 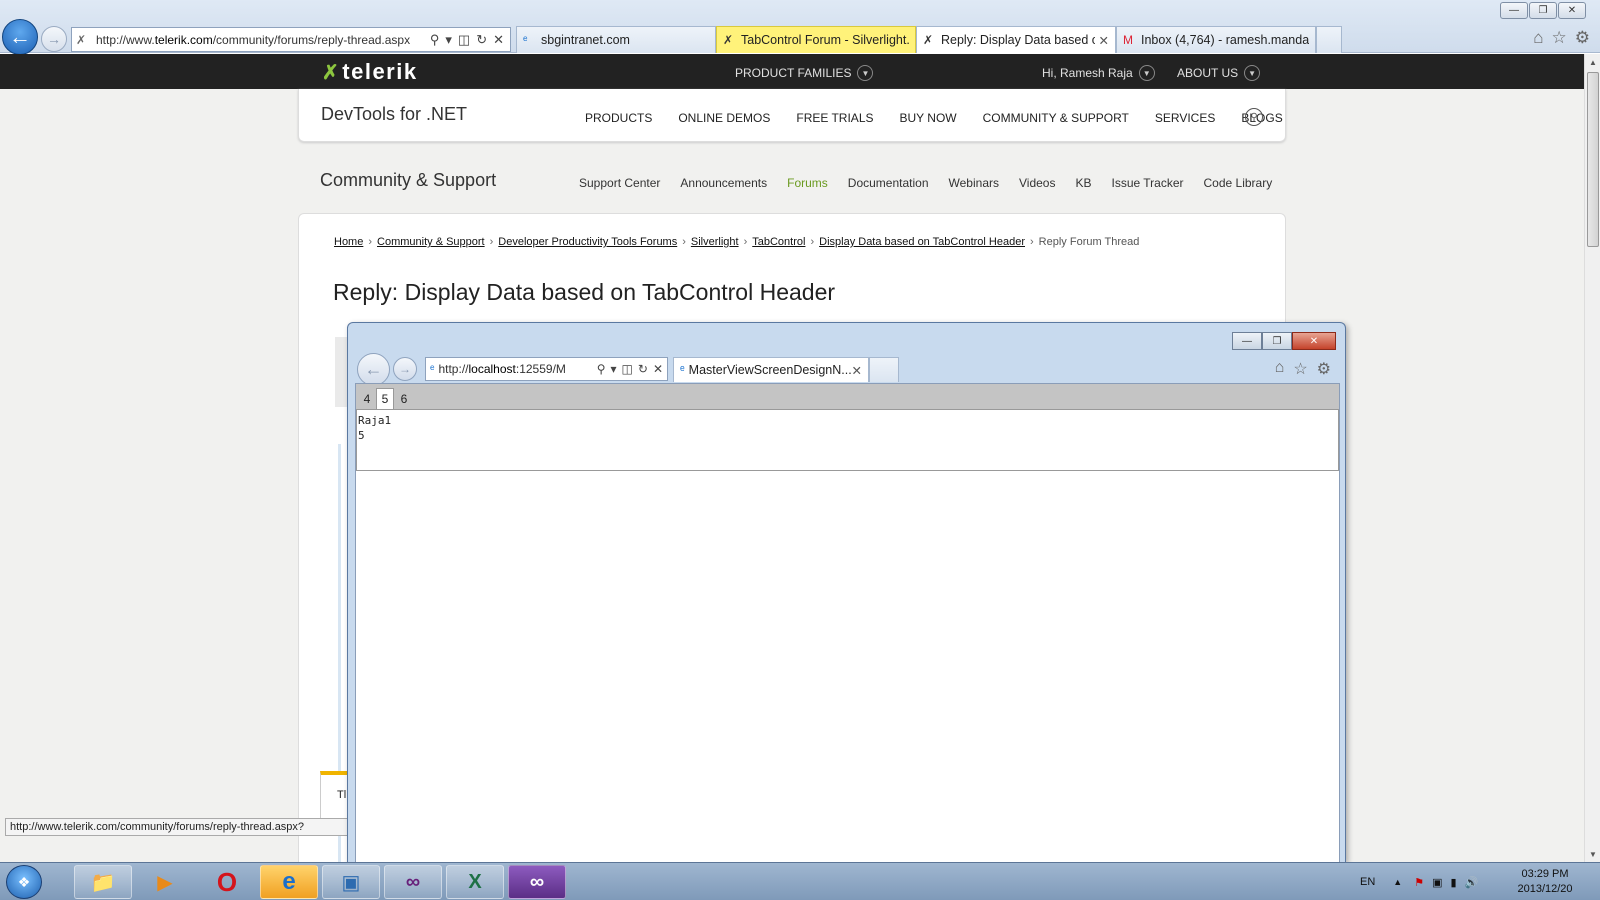 I want to click on tab-control-tab-4: 4, so click(x=367, y=398).